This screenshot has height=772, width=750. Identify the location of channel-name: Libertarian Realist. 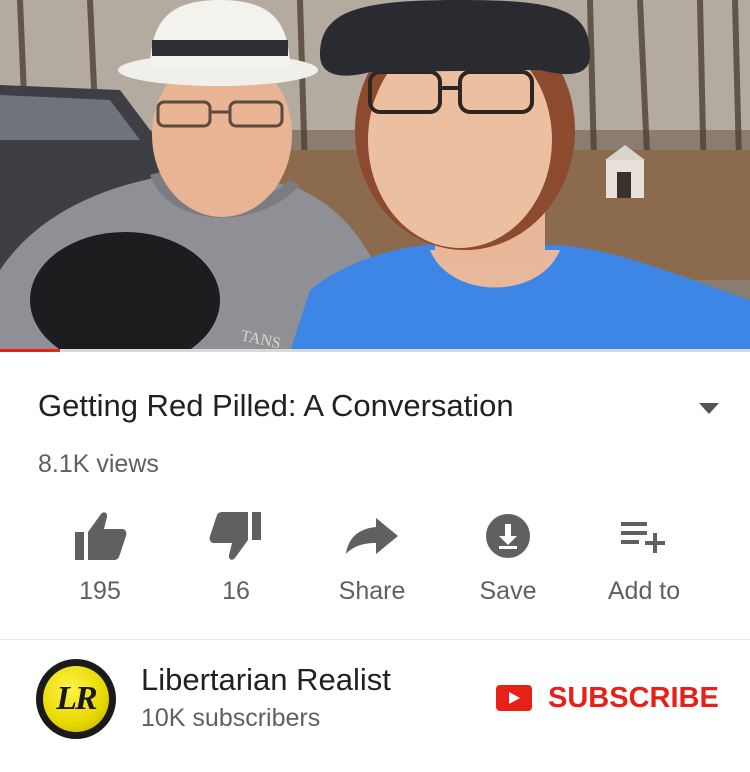
(266, 680).